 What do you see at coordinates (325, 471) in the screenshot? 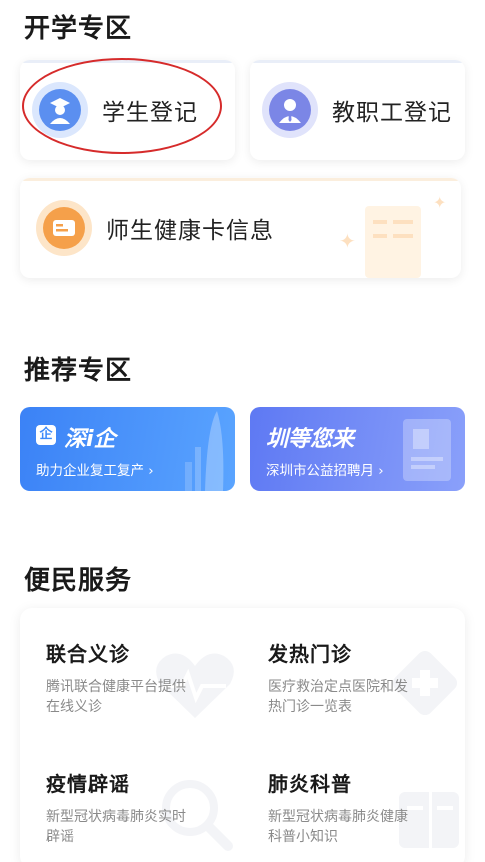
I see `banner-subtitle: 深圳市公益招聘月 ›` at bounding box center [325, 471].